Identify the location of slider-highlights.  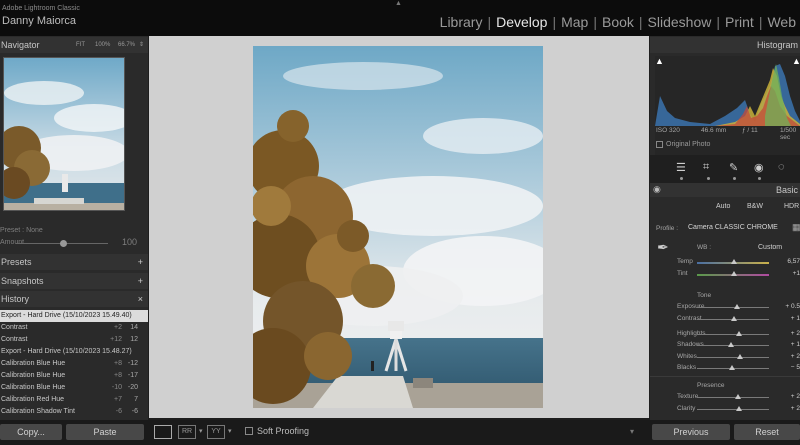
(733, 333).